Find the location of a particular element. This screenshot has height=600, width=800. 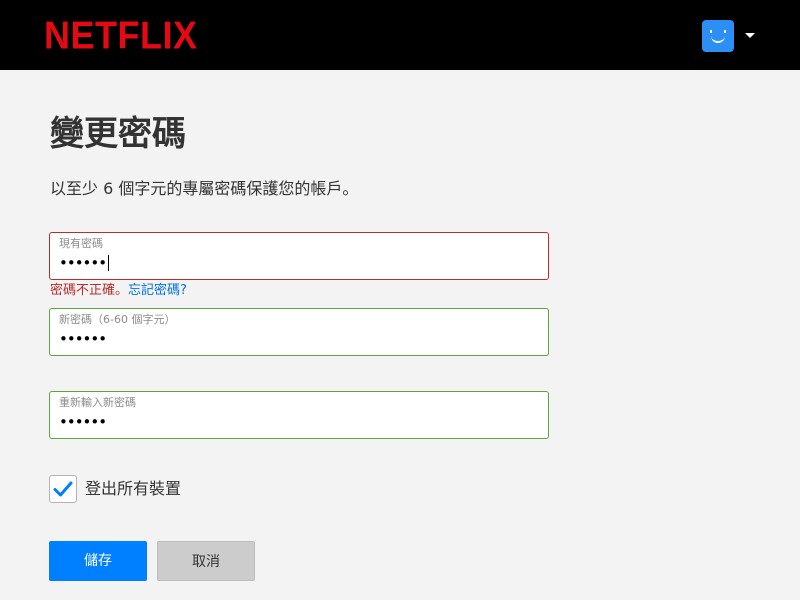

caret-down-icon is located at coordinates (750, 35).